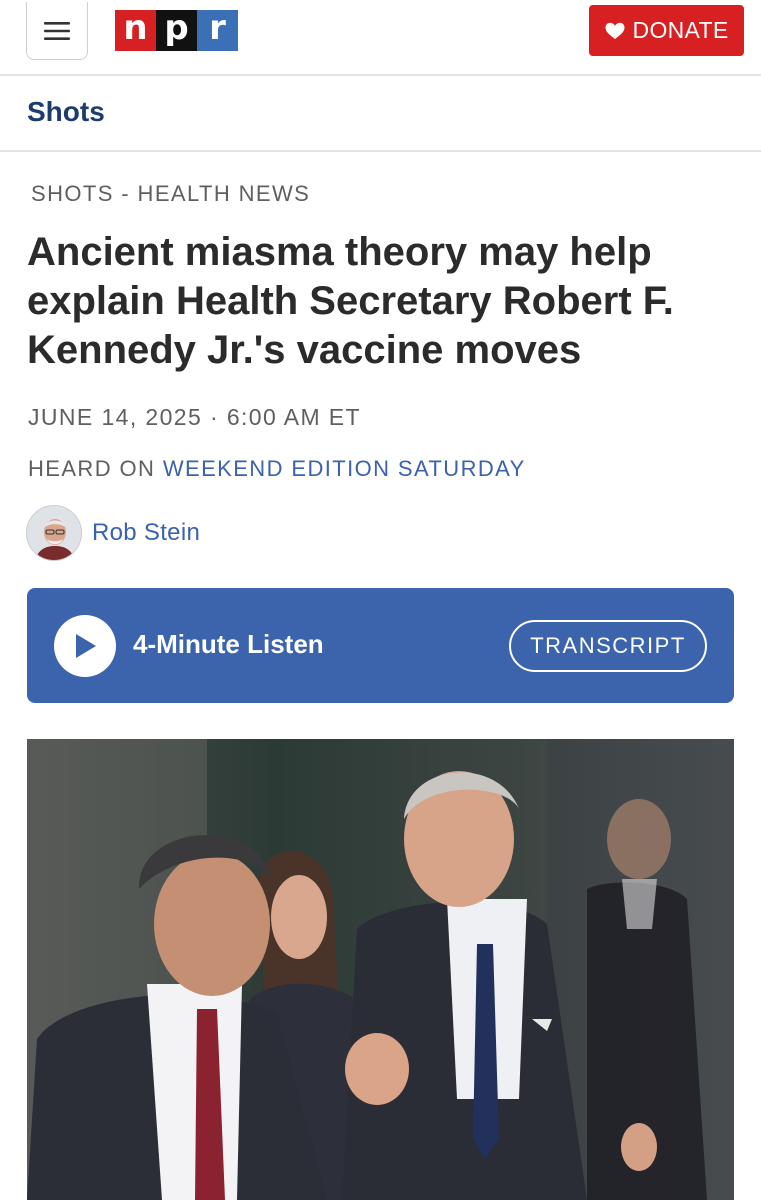 The height and width of the screenshot is (1200, 761). What do you see at coordinates (92, 468) in the screenshot?
I see `heard-on-prefix: HEARD ON` at bounding box center [92, 468].